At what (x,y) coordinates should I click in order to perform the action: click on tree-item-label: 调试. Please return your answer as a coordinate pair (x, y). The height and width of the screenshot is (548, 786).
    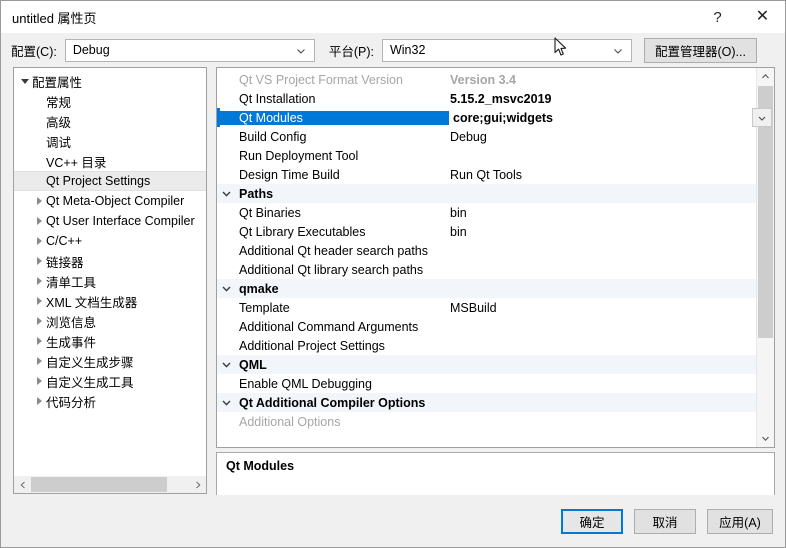
    Looking at the image, I should click on (59, 142).